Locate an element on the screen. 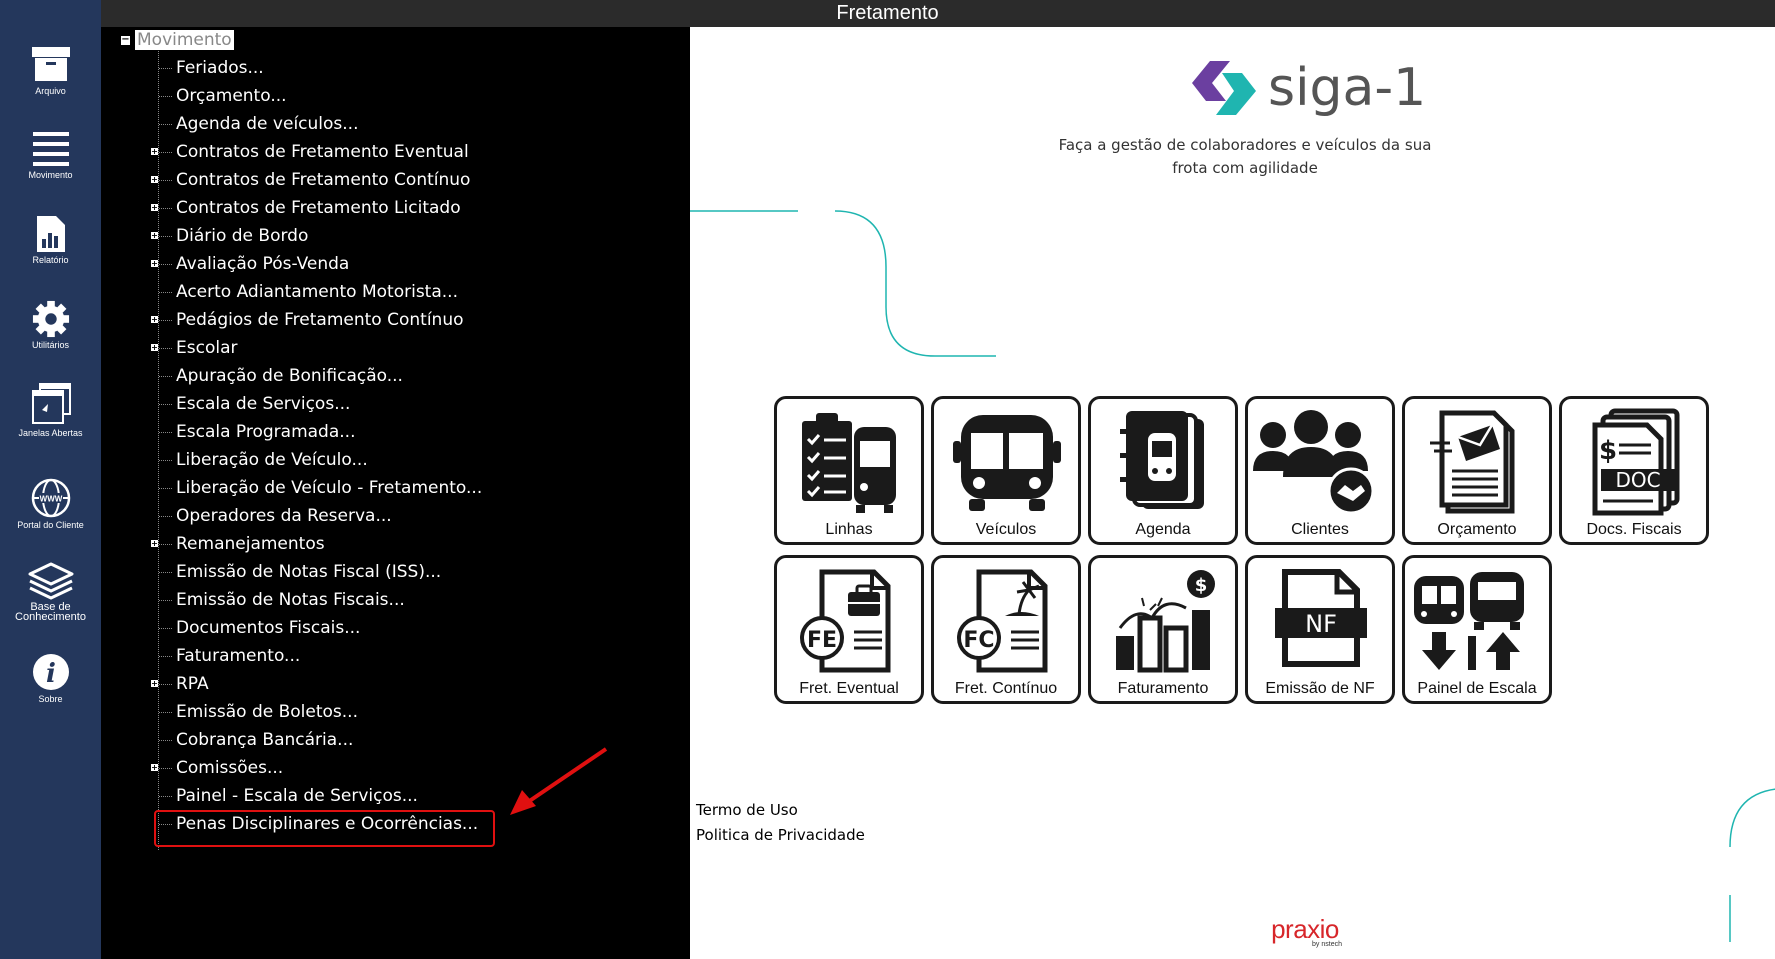  tree-item: + Diário de Bordo is located at coordinates (229, 236).